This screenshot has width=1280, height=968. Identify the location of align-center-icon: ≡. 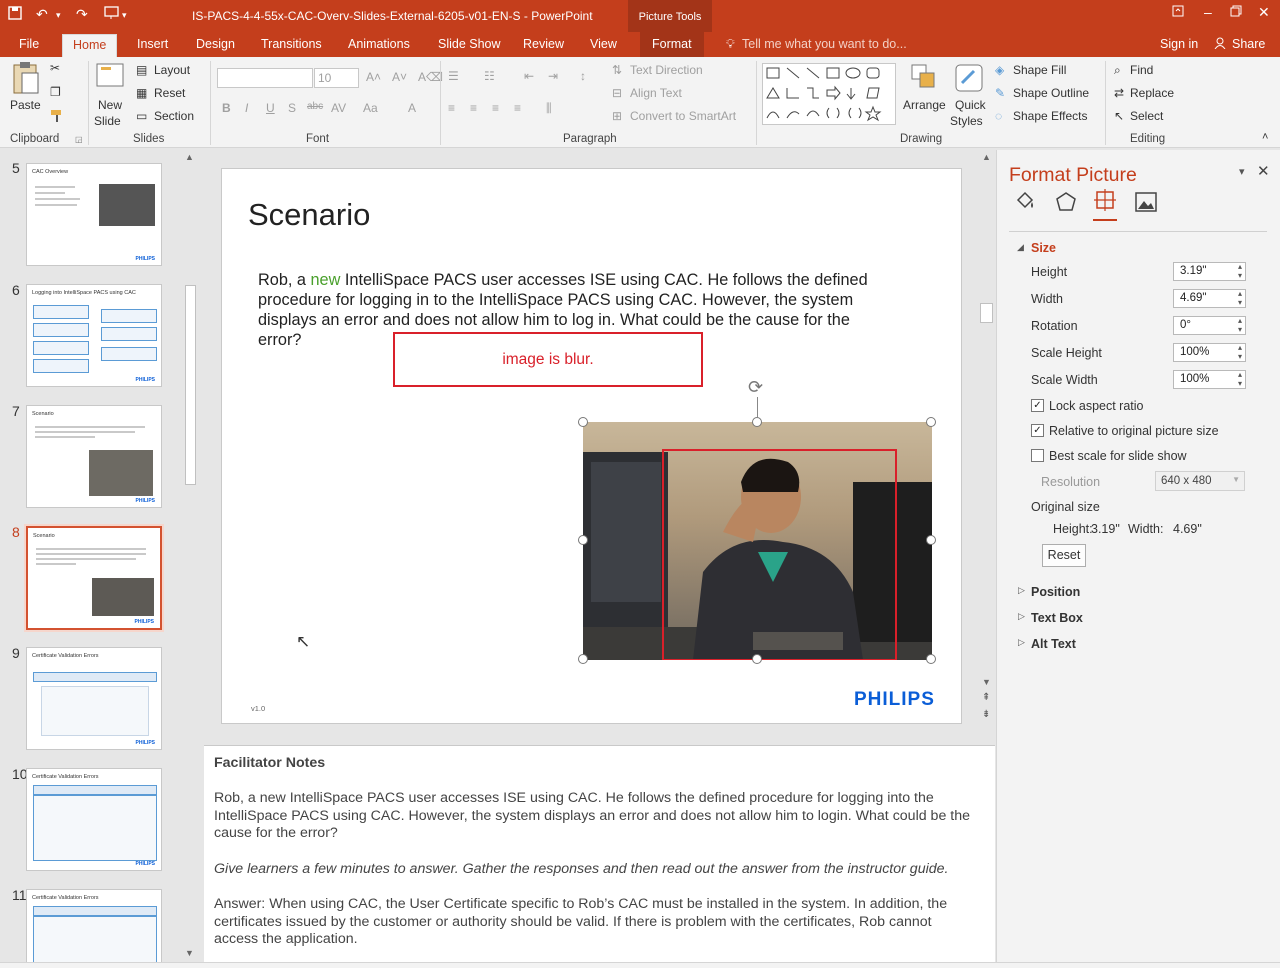
(473, 108).